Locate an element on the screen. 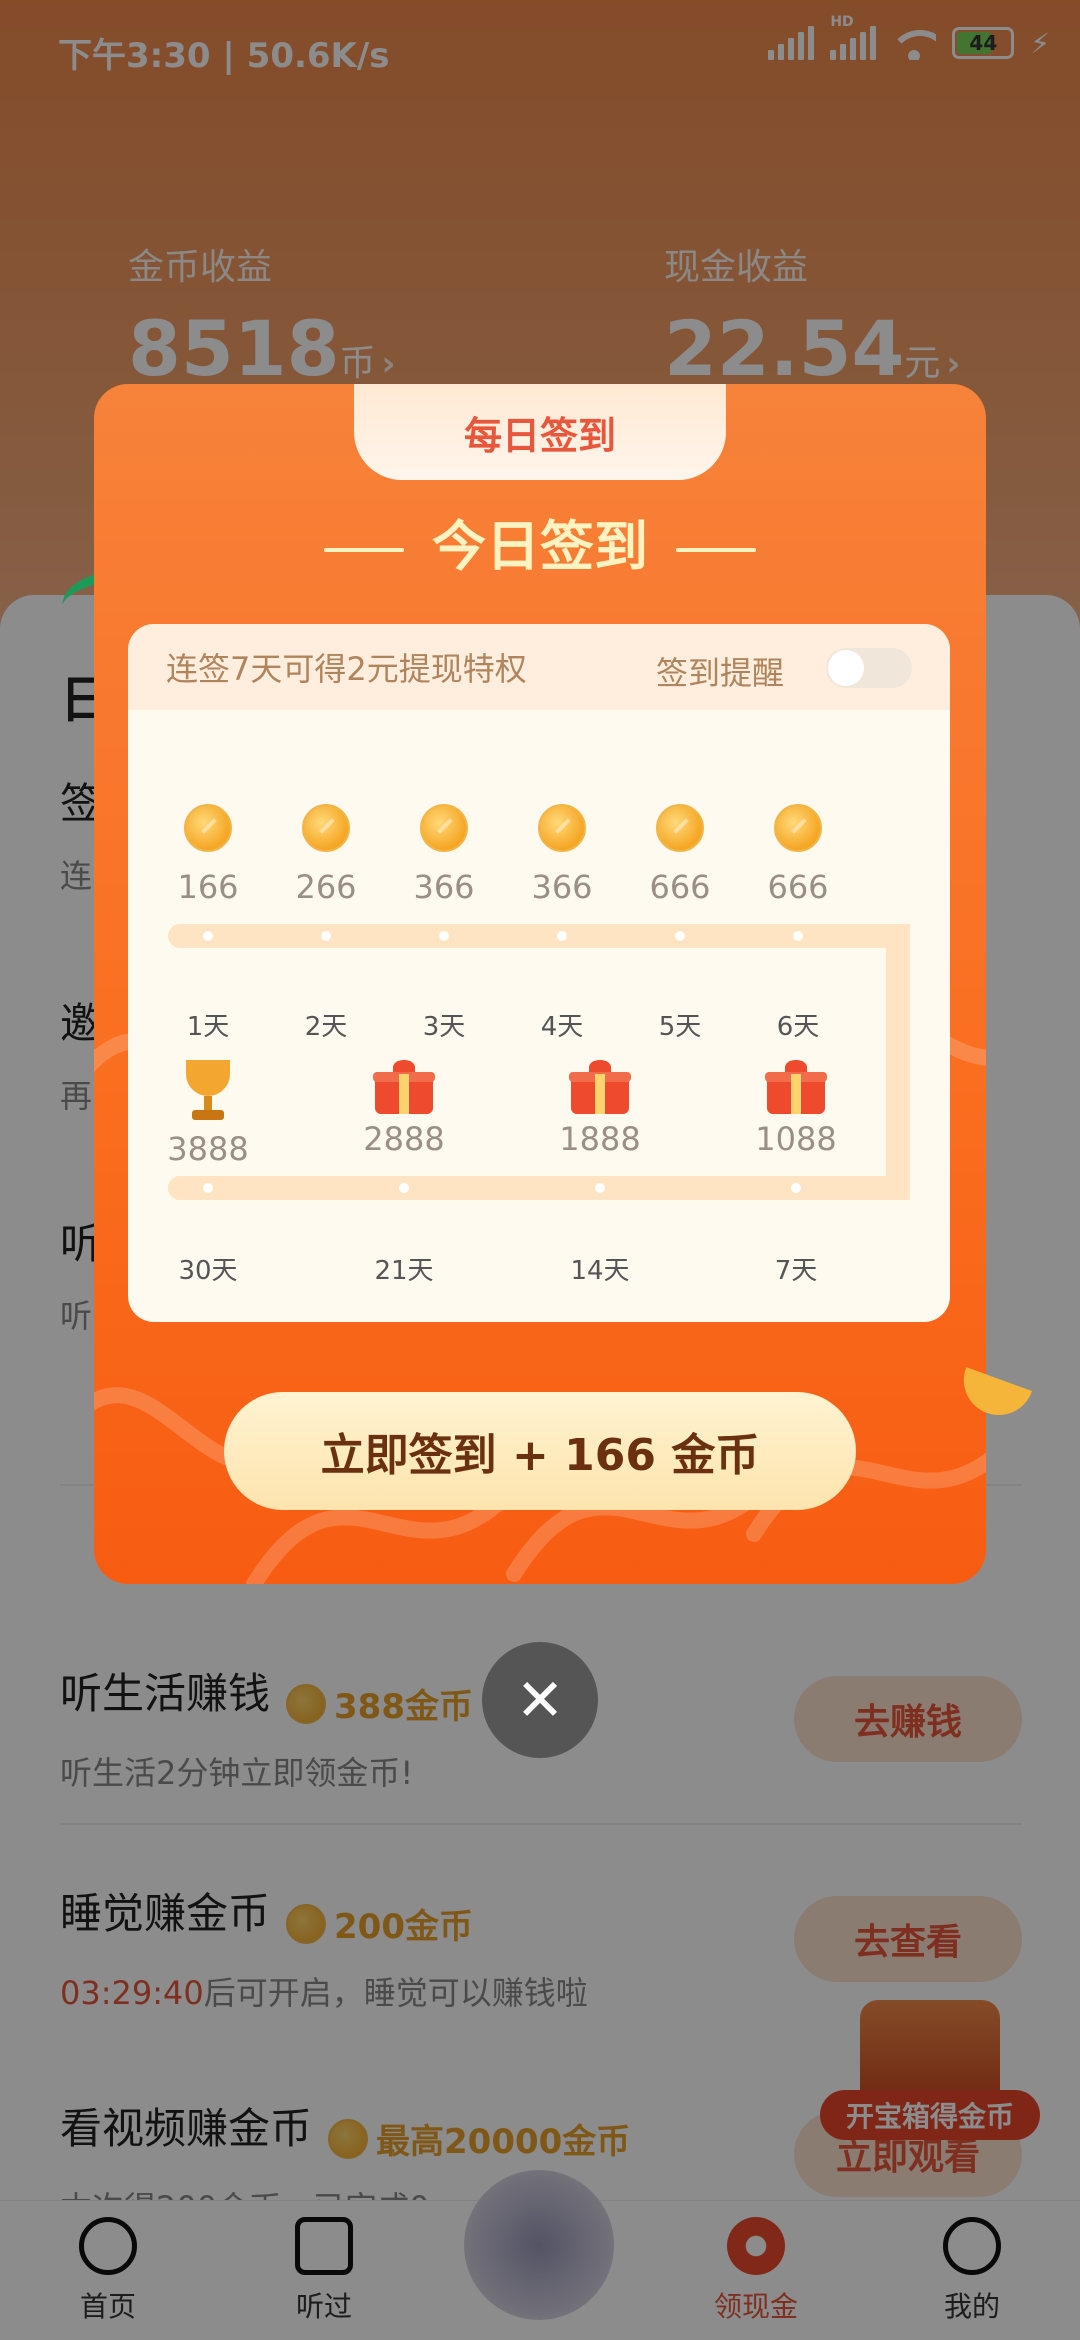  day-reward: 266 is located at coordinates (326, 887).